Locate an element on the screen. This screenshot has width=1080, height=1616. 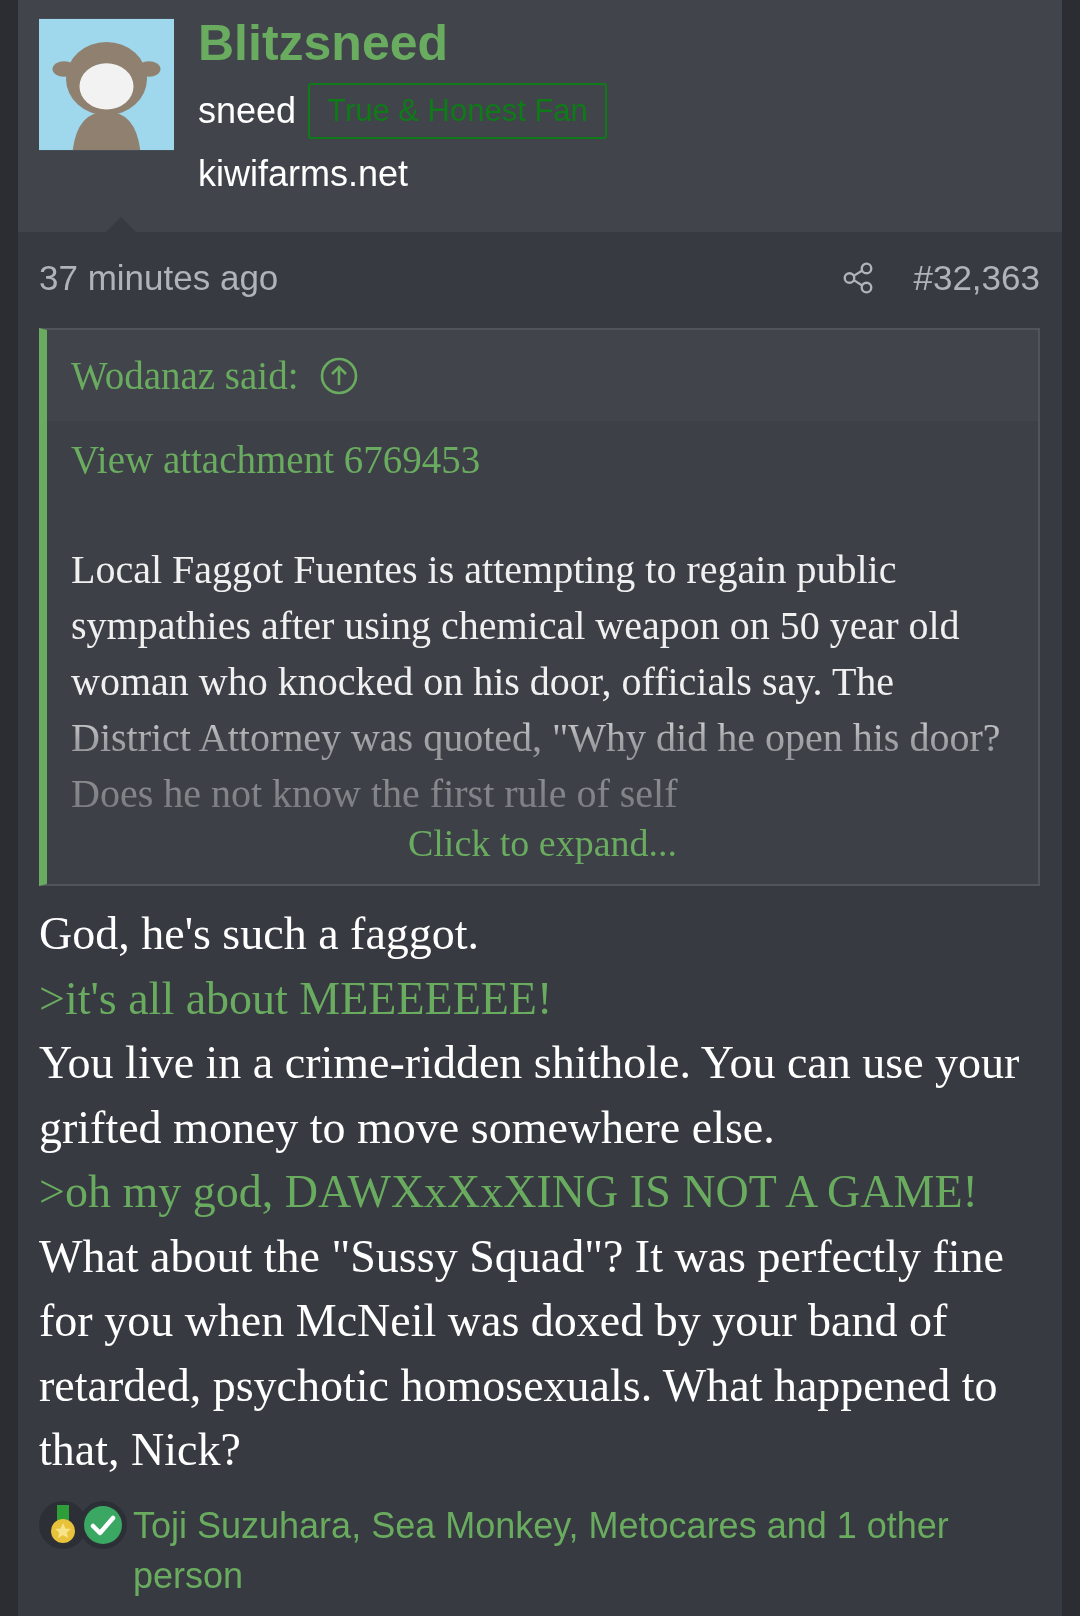
username: Blitzsneed is located at coordinates (402, 43).